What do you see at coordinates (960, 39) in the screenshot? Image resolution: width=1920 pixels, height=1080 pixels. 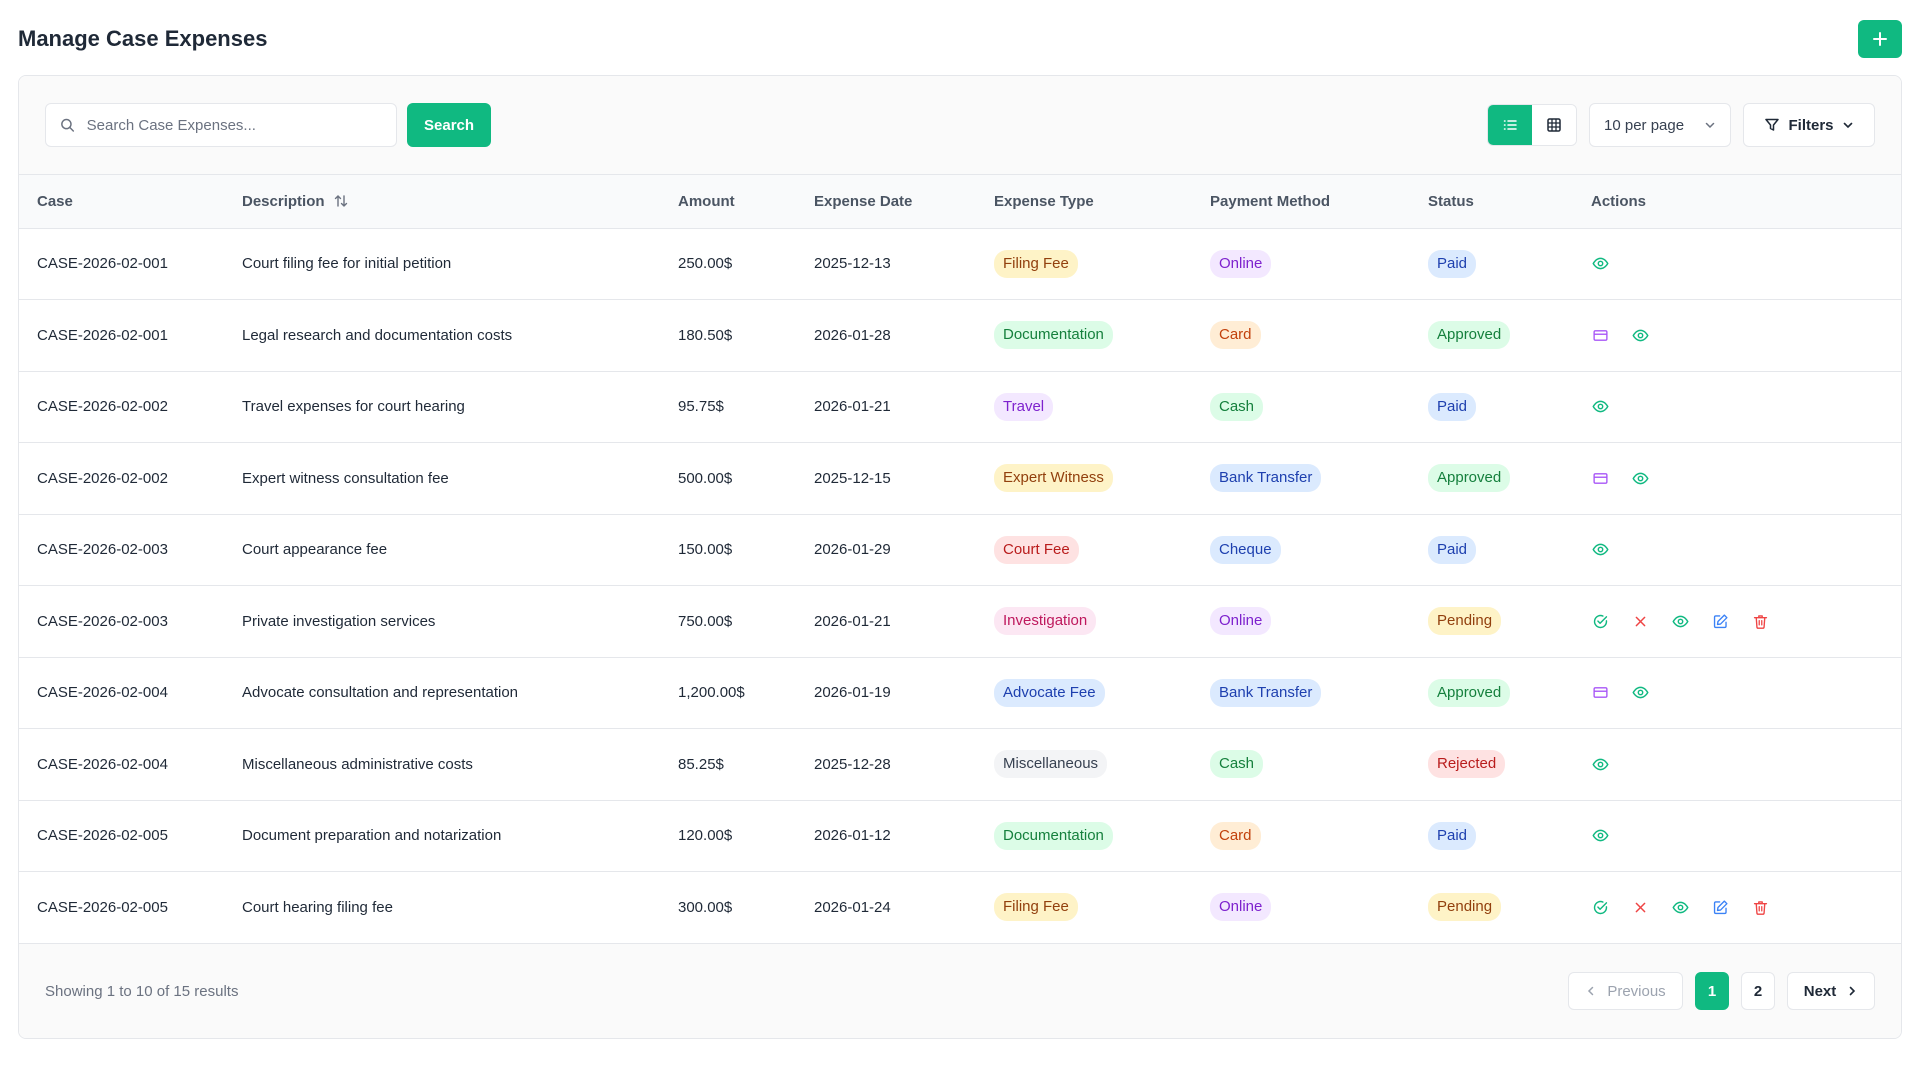 I see `page-header: Manage Case Expenses` at bounding box center [960, 39].